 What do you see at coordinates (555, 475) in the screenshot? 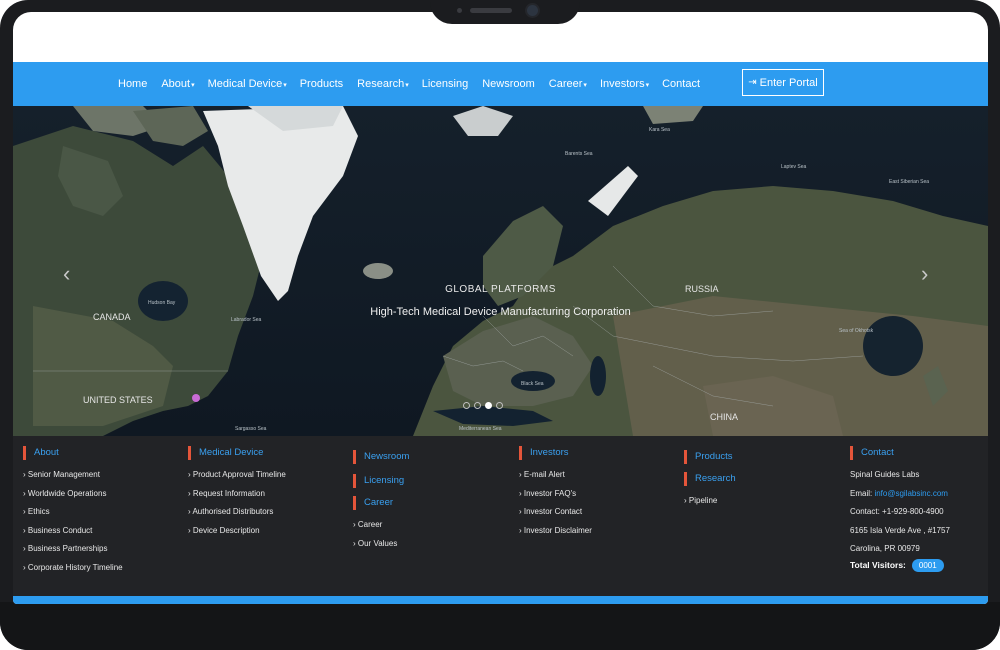
I see `footer-link: › E-mail Alert` at bounding box center [555, 475].